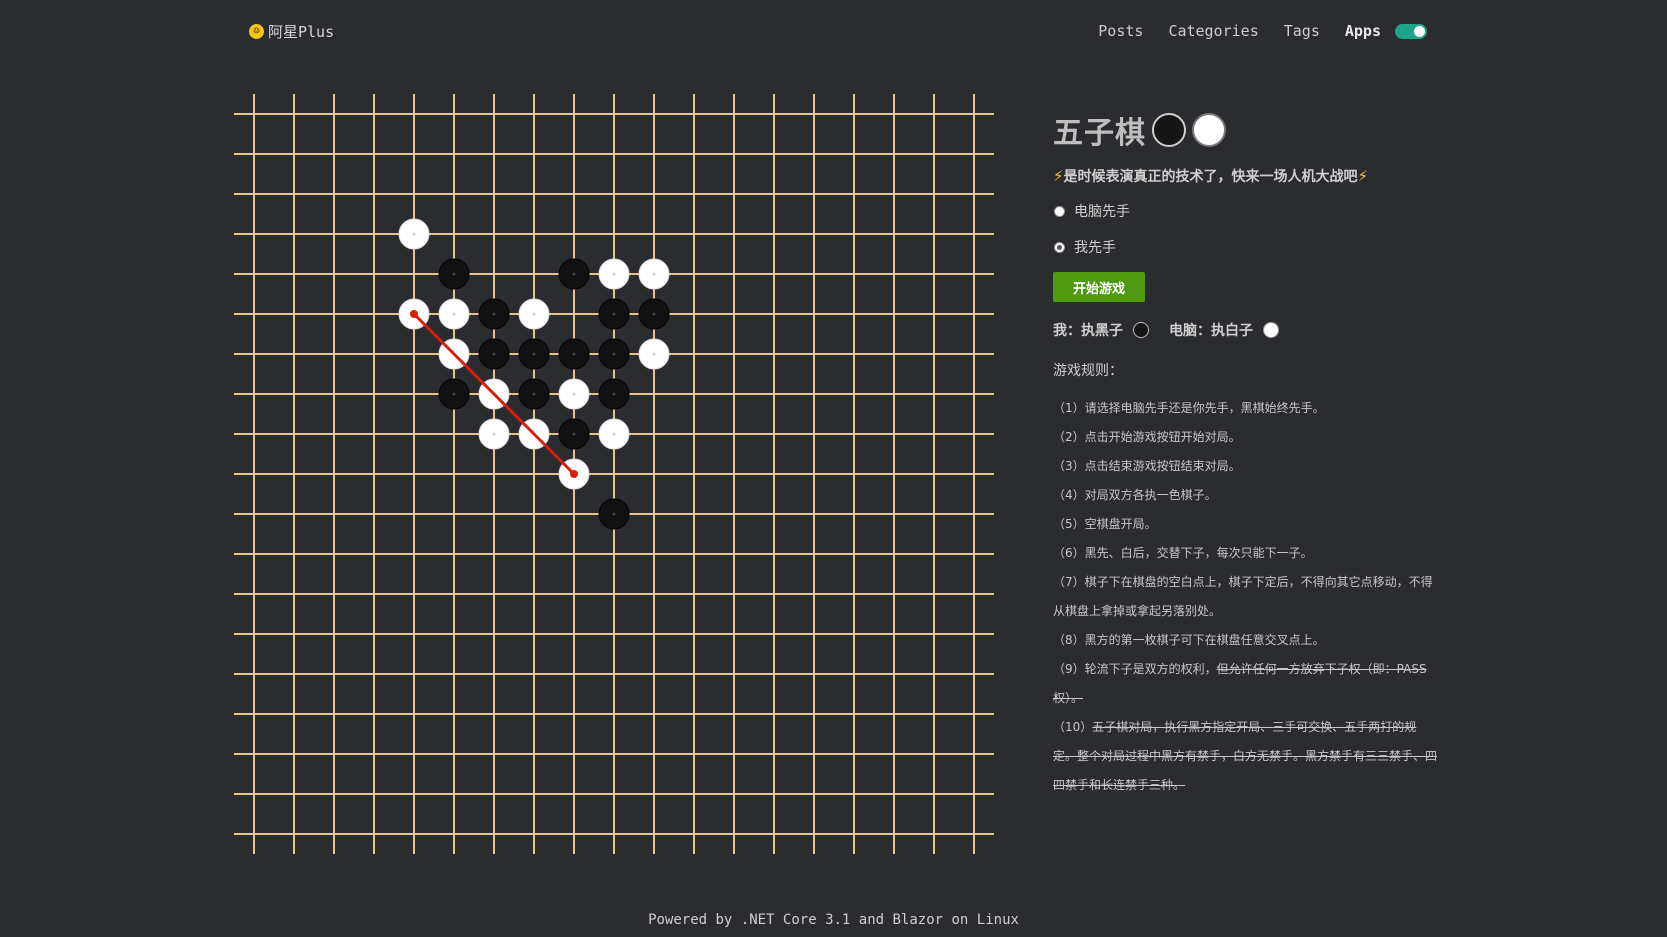 This screenshot has height=937, width=1667. Describe the element at coordinates (1245, 247) in the screenshot. I see `option-me-first: 我先手` at that location.